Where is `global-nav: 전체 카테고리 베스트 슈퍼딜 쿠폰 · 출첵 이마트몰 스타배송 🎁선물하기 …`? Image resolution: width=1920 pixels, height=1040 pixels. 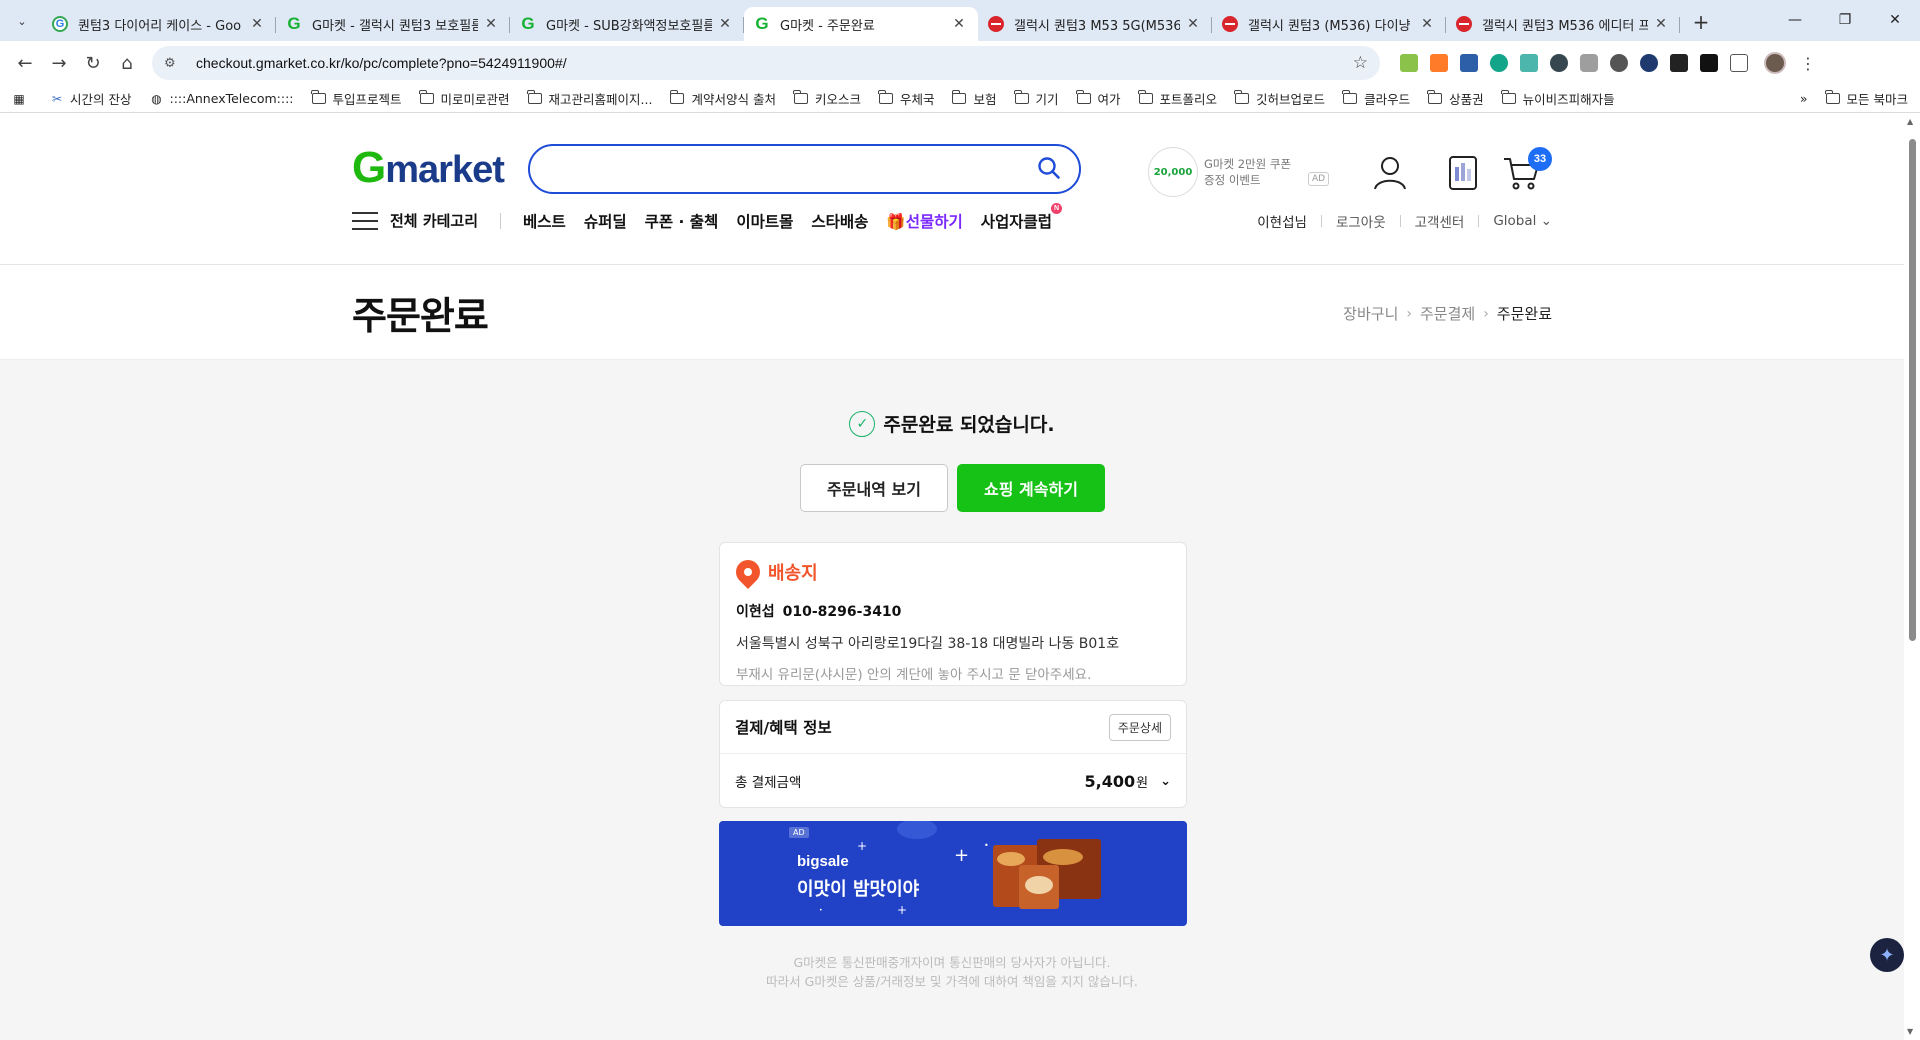 global-nav: 전체 카테고리 베스트 슈퍼딜 쿠폰 · 출첵 이마트몰 스타배송 🎁선물하기 … is located at coordinates (952, 221).